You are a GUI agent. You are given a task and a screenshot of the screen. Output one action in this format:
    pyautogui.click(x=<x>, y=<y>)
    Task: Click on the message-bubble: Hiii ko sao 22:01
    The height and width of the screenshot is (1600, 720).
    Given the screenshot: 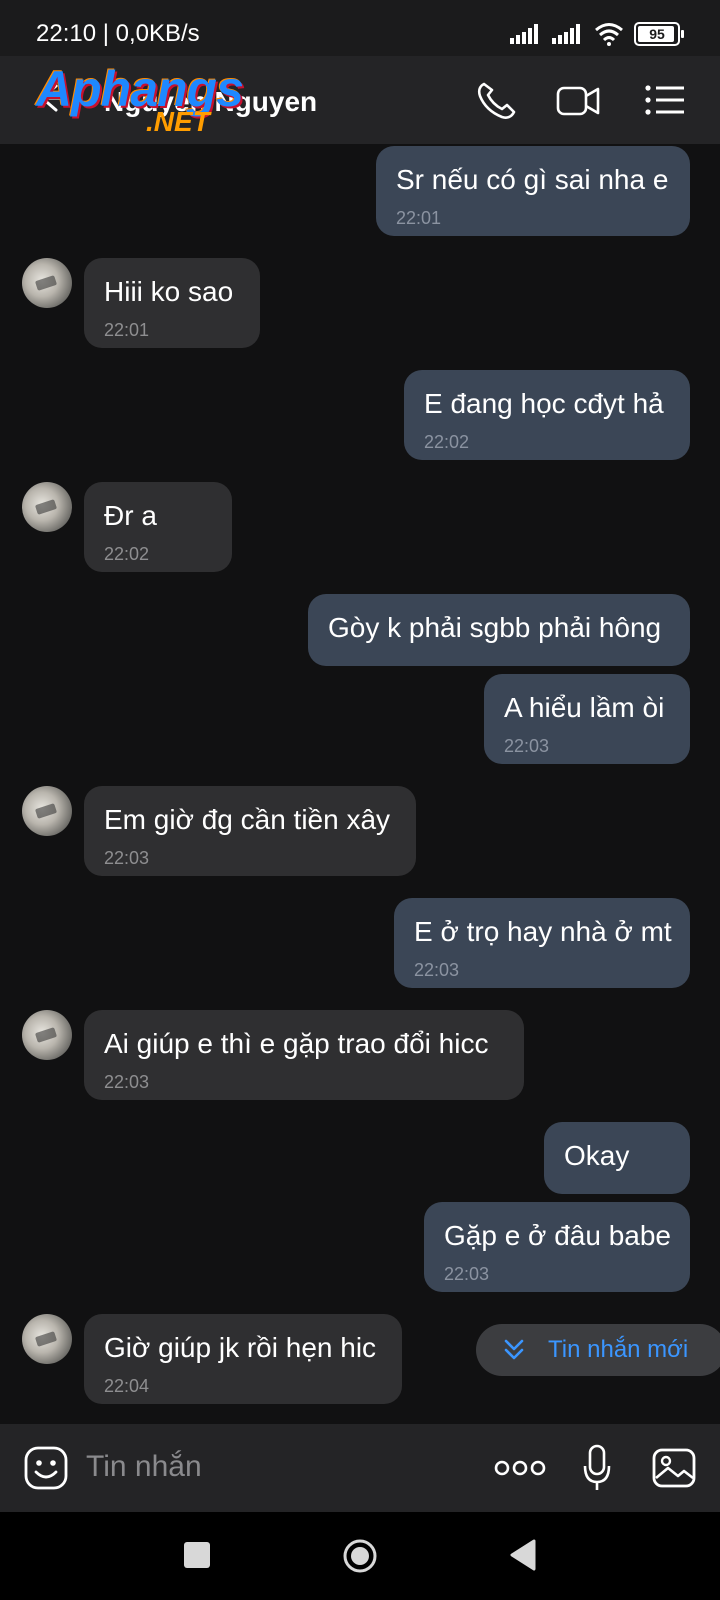 What is the action you would take?
    pyautogui.click(x=172, y=303)
    